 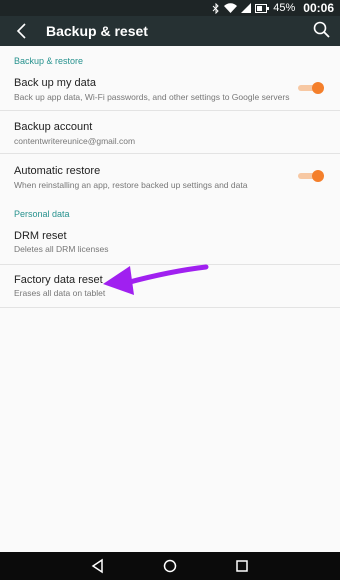 What do you see at coordinates (58, 280) in the screenshot?
I see `row-title: Factory data reset` at bounding box center [58, 280].